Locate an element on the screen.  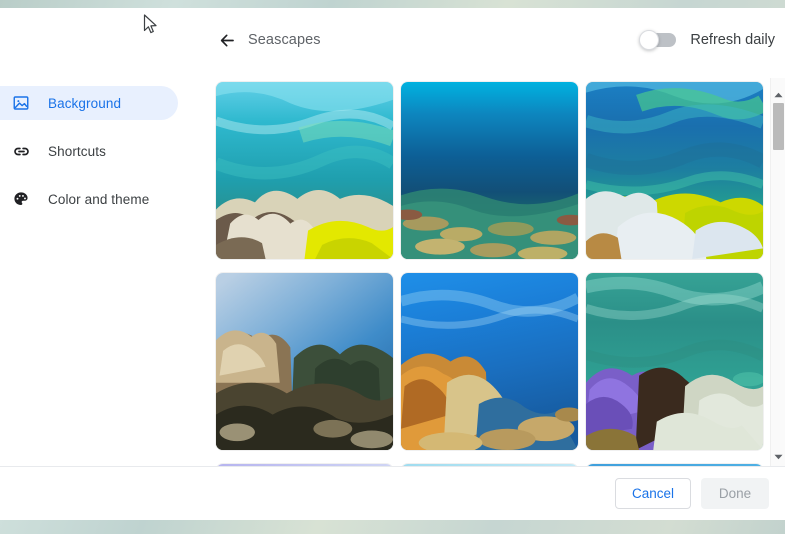
sidebar-item-background: Background is located at coordinates (89, 103).